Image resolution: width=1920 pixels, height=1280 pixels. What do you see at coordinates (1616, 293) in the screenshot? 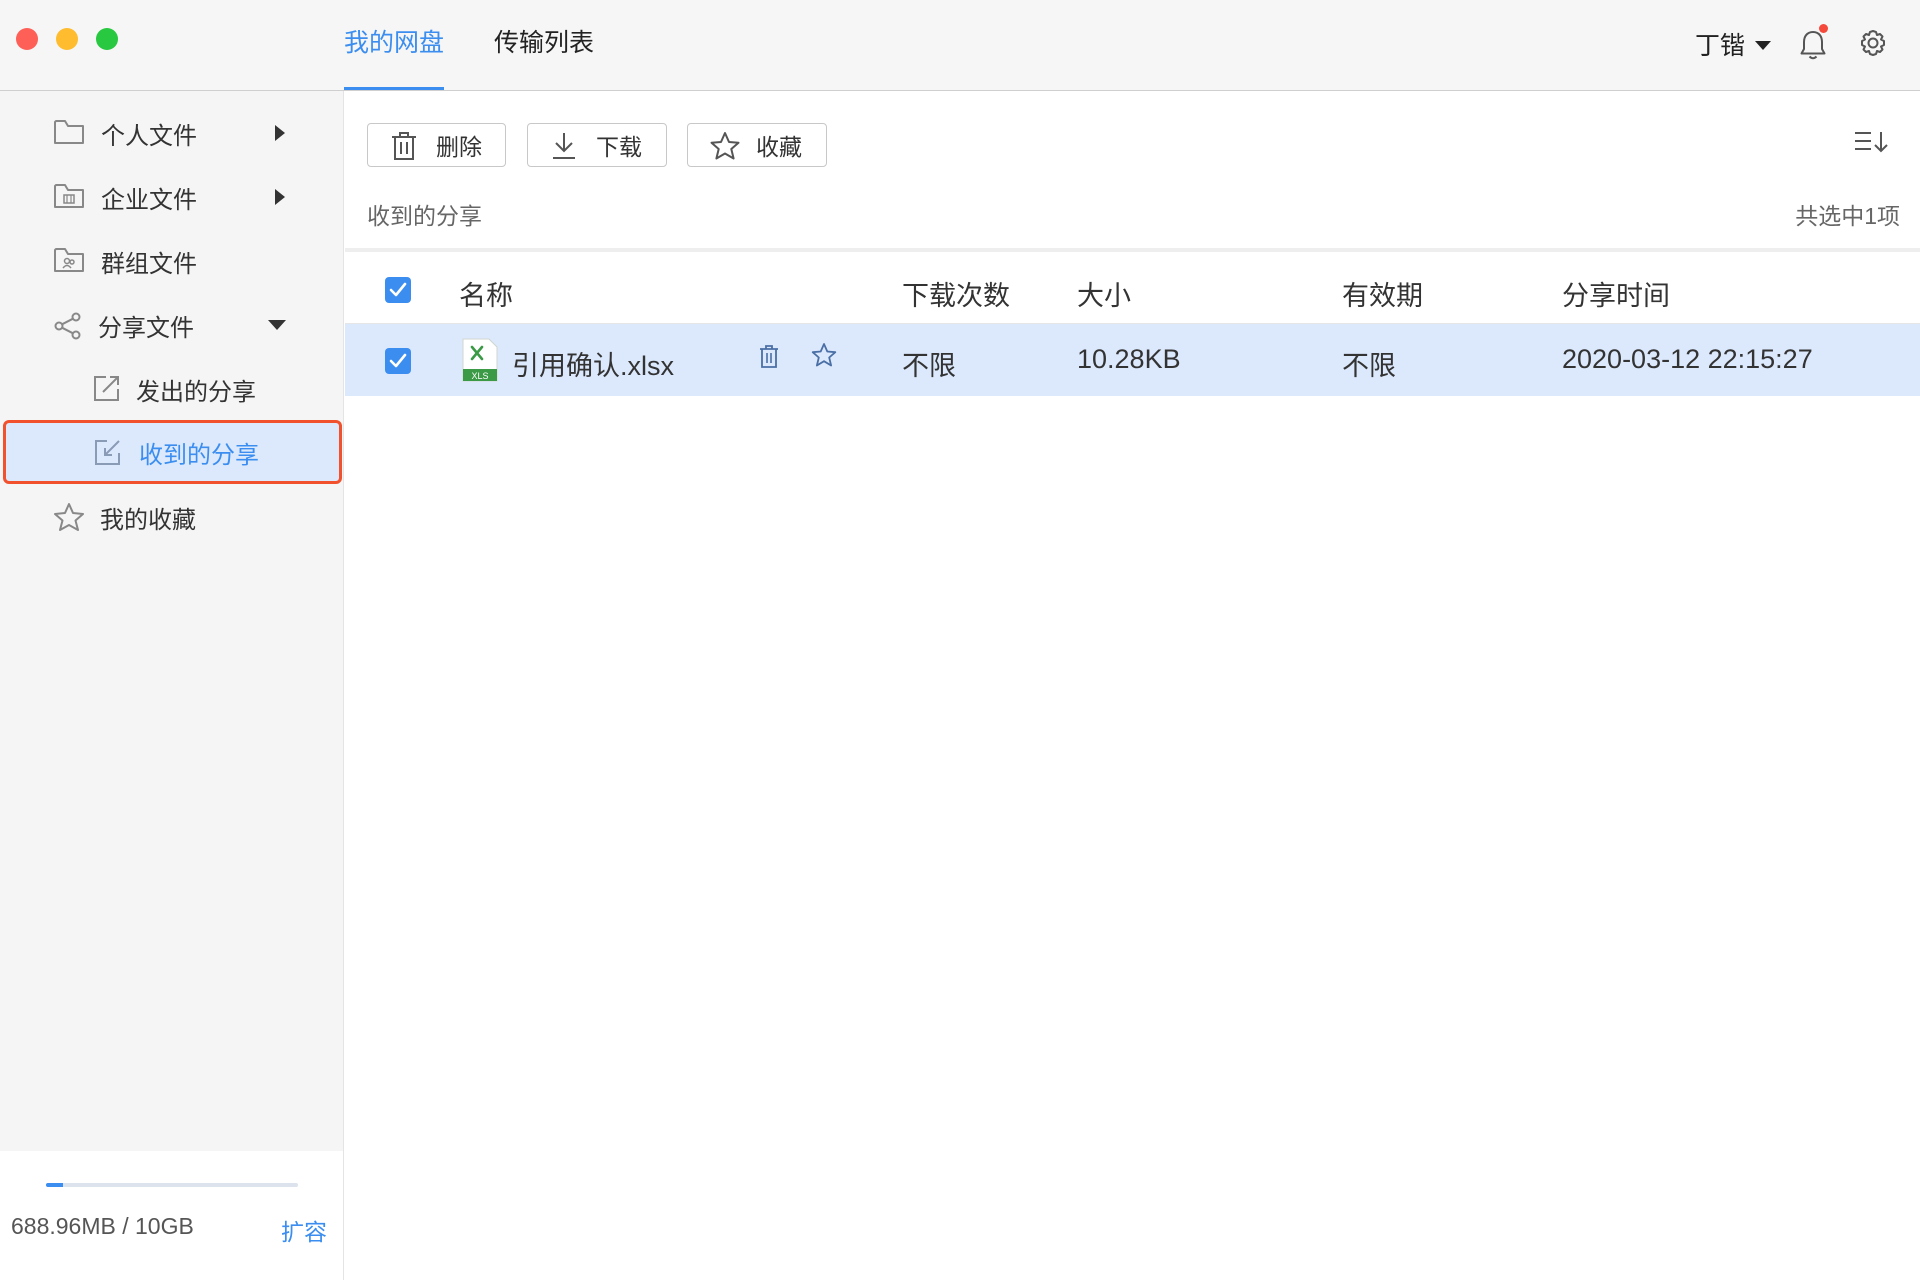
I see `column-header-share-time: 分享时间` at bounding box center [1616, 293].